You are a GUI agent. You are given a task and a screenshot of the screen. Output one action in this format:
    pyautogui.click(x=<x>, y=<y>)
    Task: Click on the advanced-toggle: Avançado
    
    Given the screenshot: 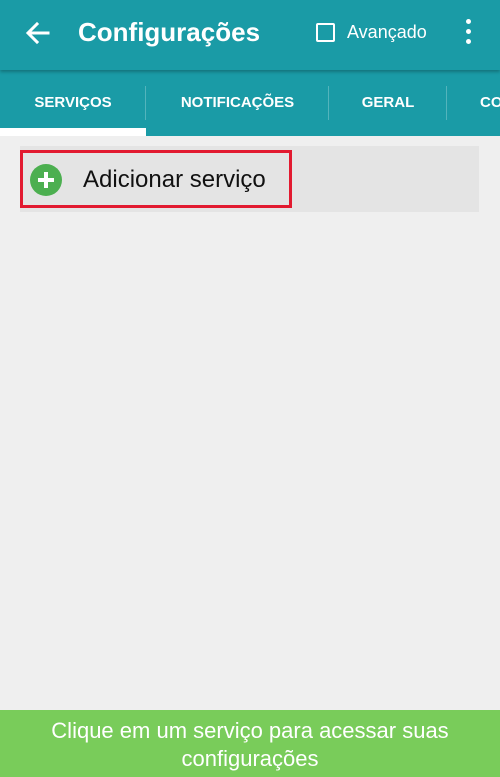 What is the action you would take?
    pyautogui.click(x=371, y=32)
    